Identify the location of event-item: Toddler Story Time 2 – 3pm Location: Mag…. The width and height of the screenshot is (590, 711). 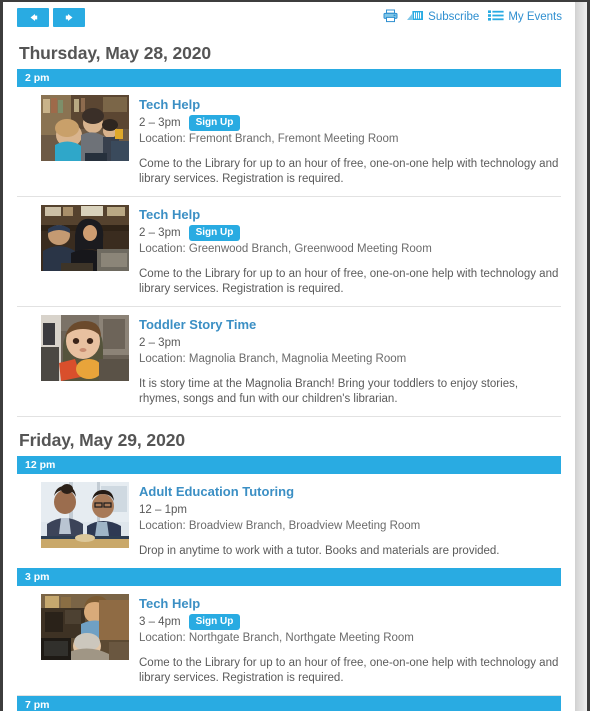
(289, 362).